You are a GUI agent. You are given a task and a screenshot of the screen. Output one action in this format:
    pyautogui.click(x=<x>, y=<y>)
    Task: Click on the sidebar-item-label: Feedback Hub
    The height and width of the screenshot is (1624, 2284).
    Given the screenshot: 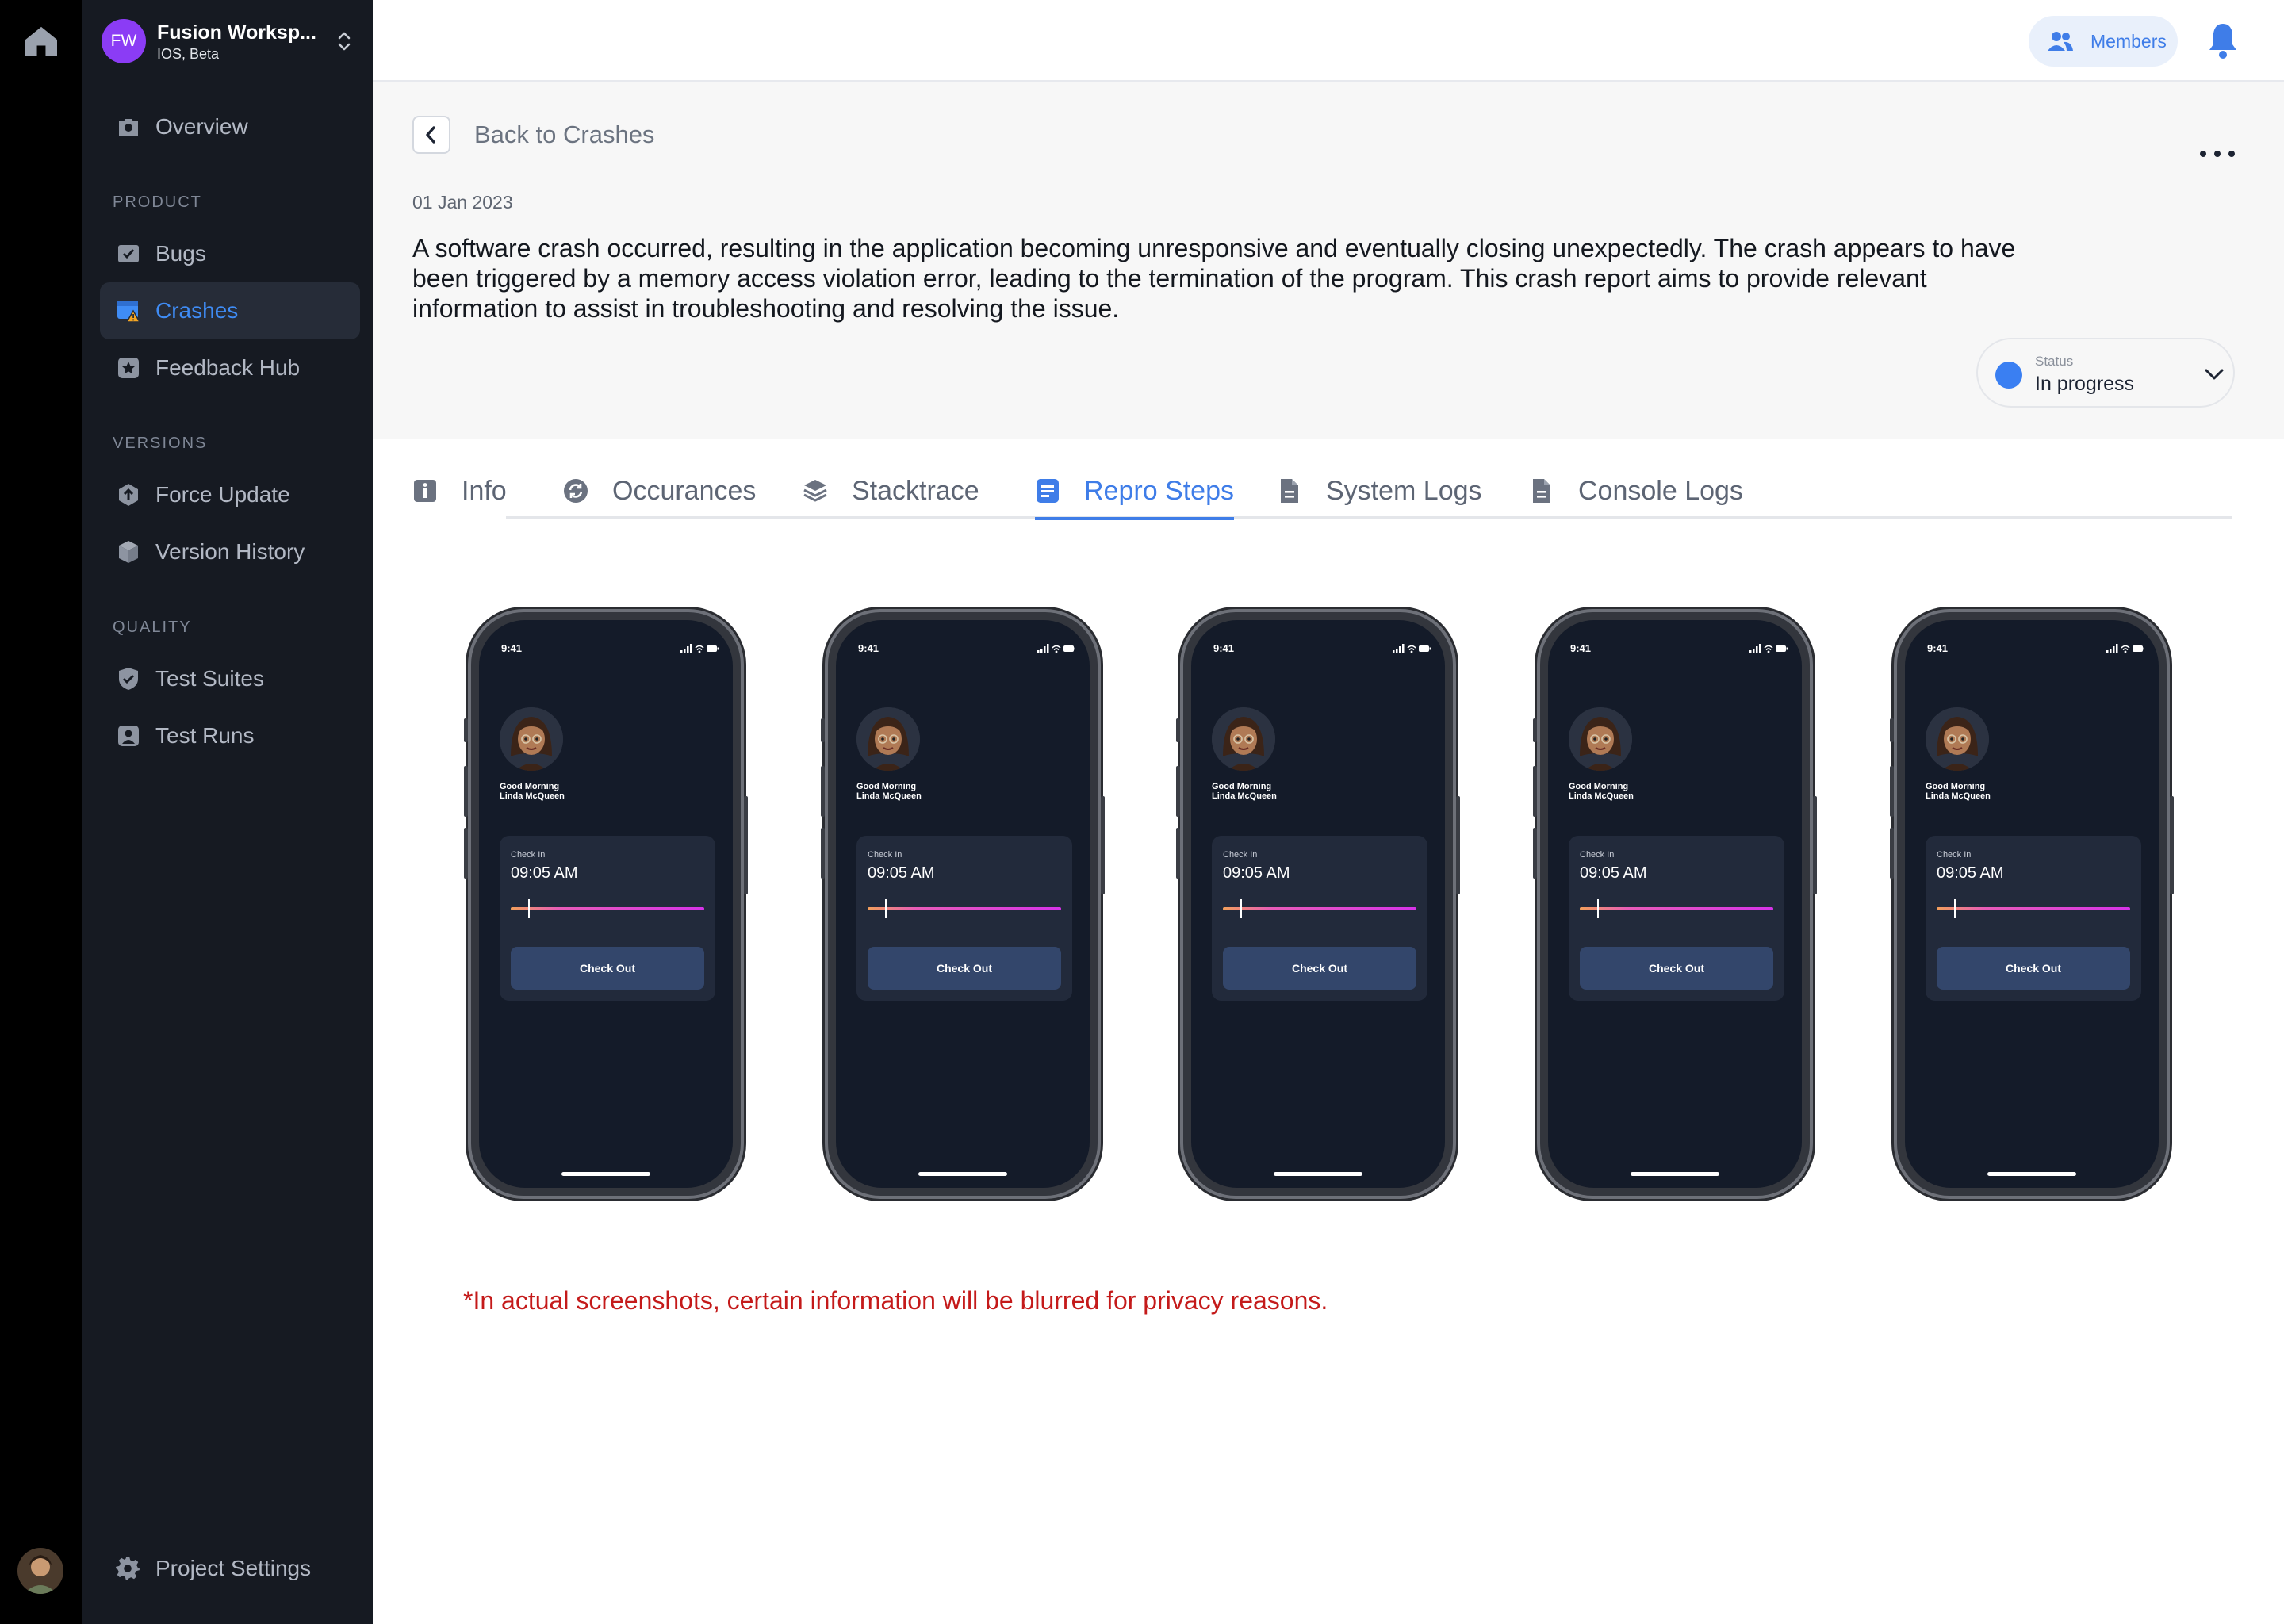 What is the action you would take?
    pyautogui.click(x=228, y=367)
    